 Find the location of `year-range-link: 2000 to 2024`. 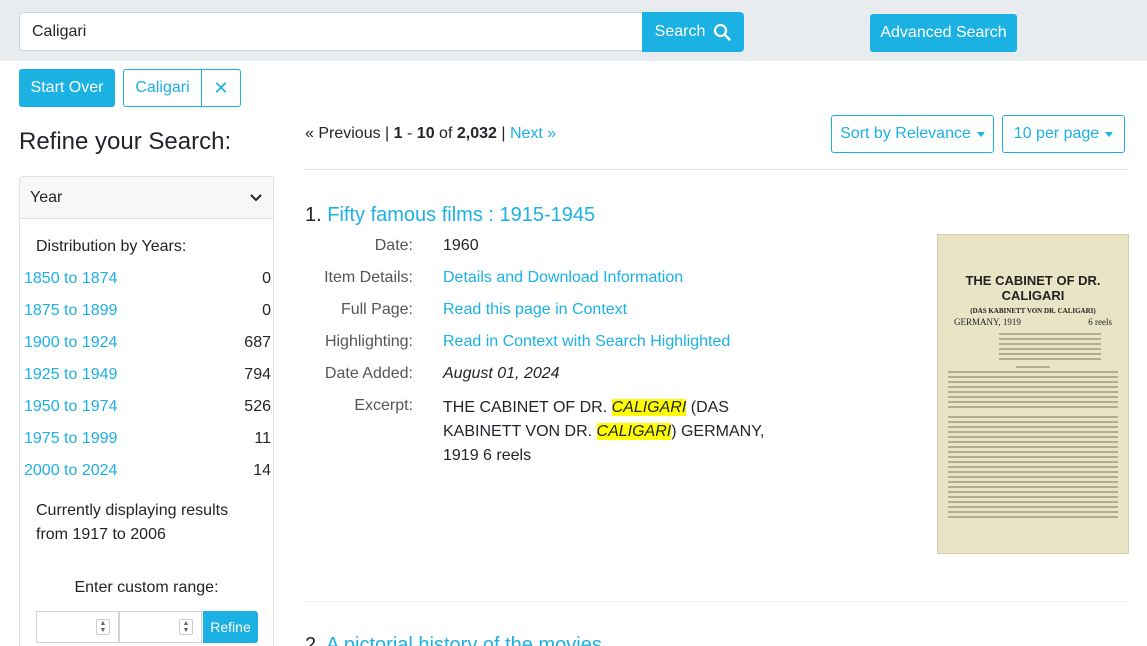

year-range-link: 2000 to 2024 is located at coordinates (70, 471).